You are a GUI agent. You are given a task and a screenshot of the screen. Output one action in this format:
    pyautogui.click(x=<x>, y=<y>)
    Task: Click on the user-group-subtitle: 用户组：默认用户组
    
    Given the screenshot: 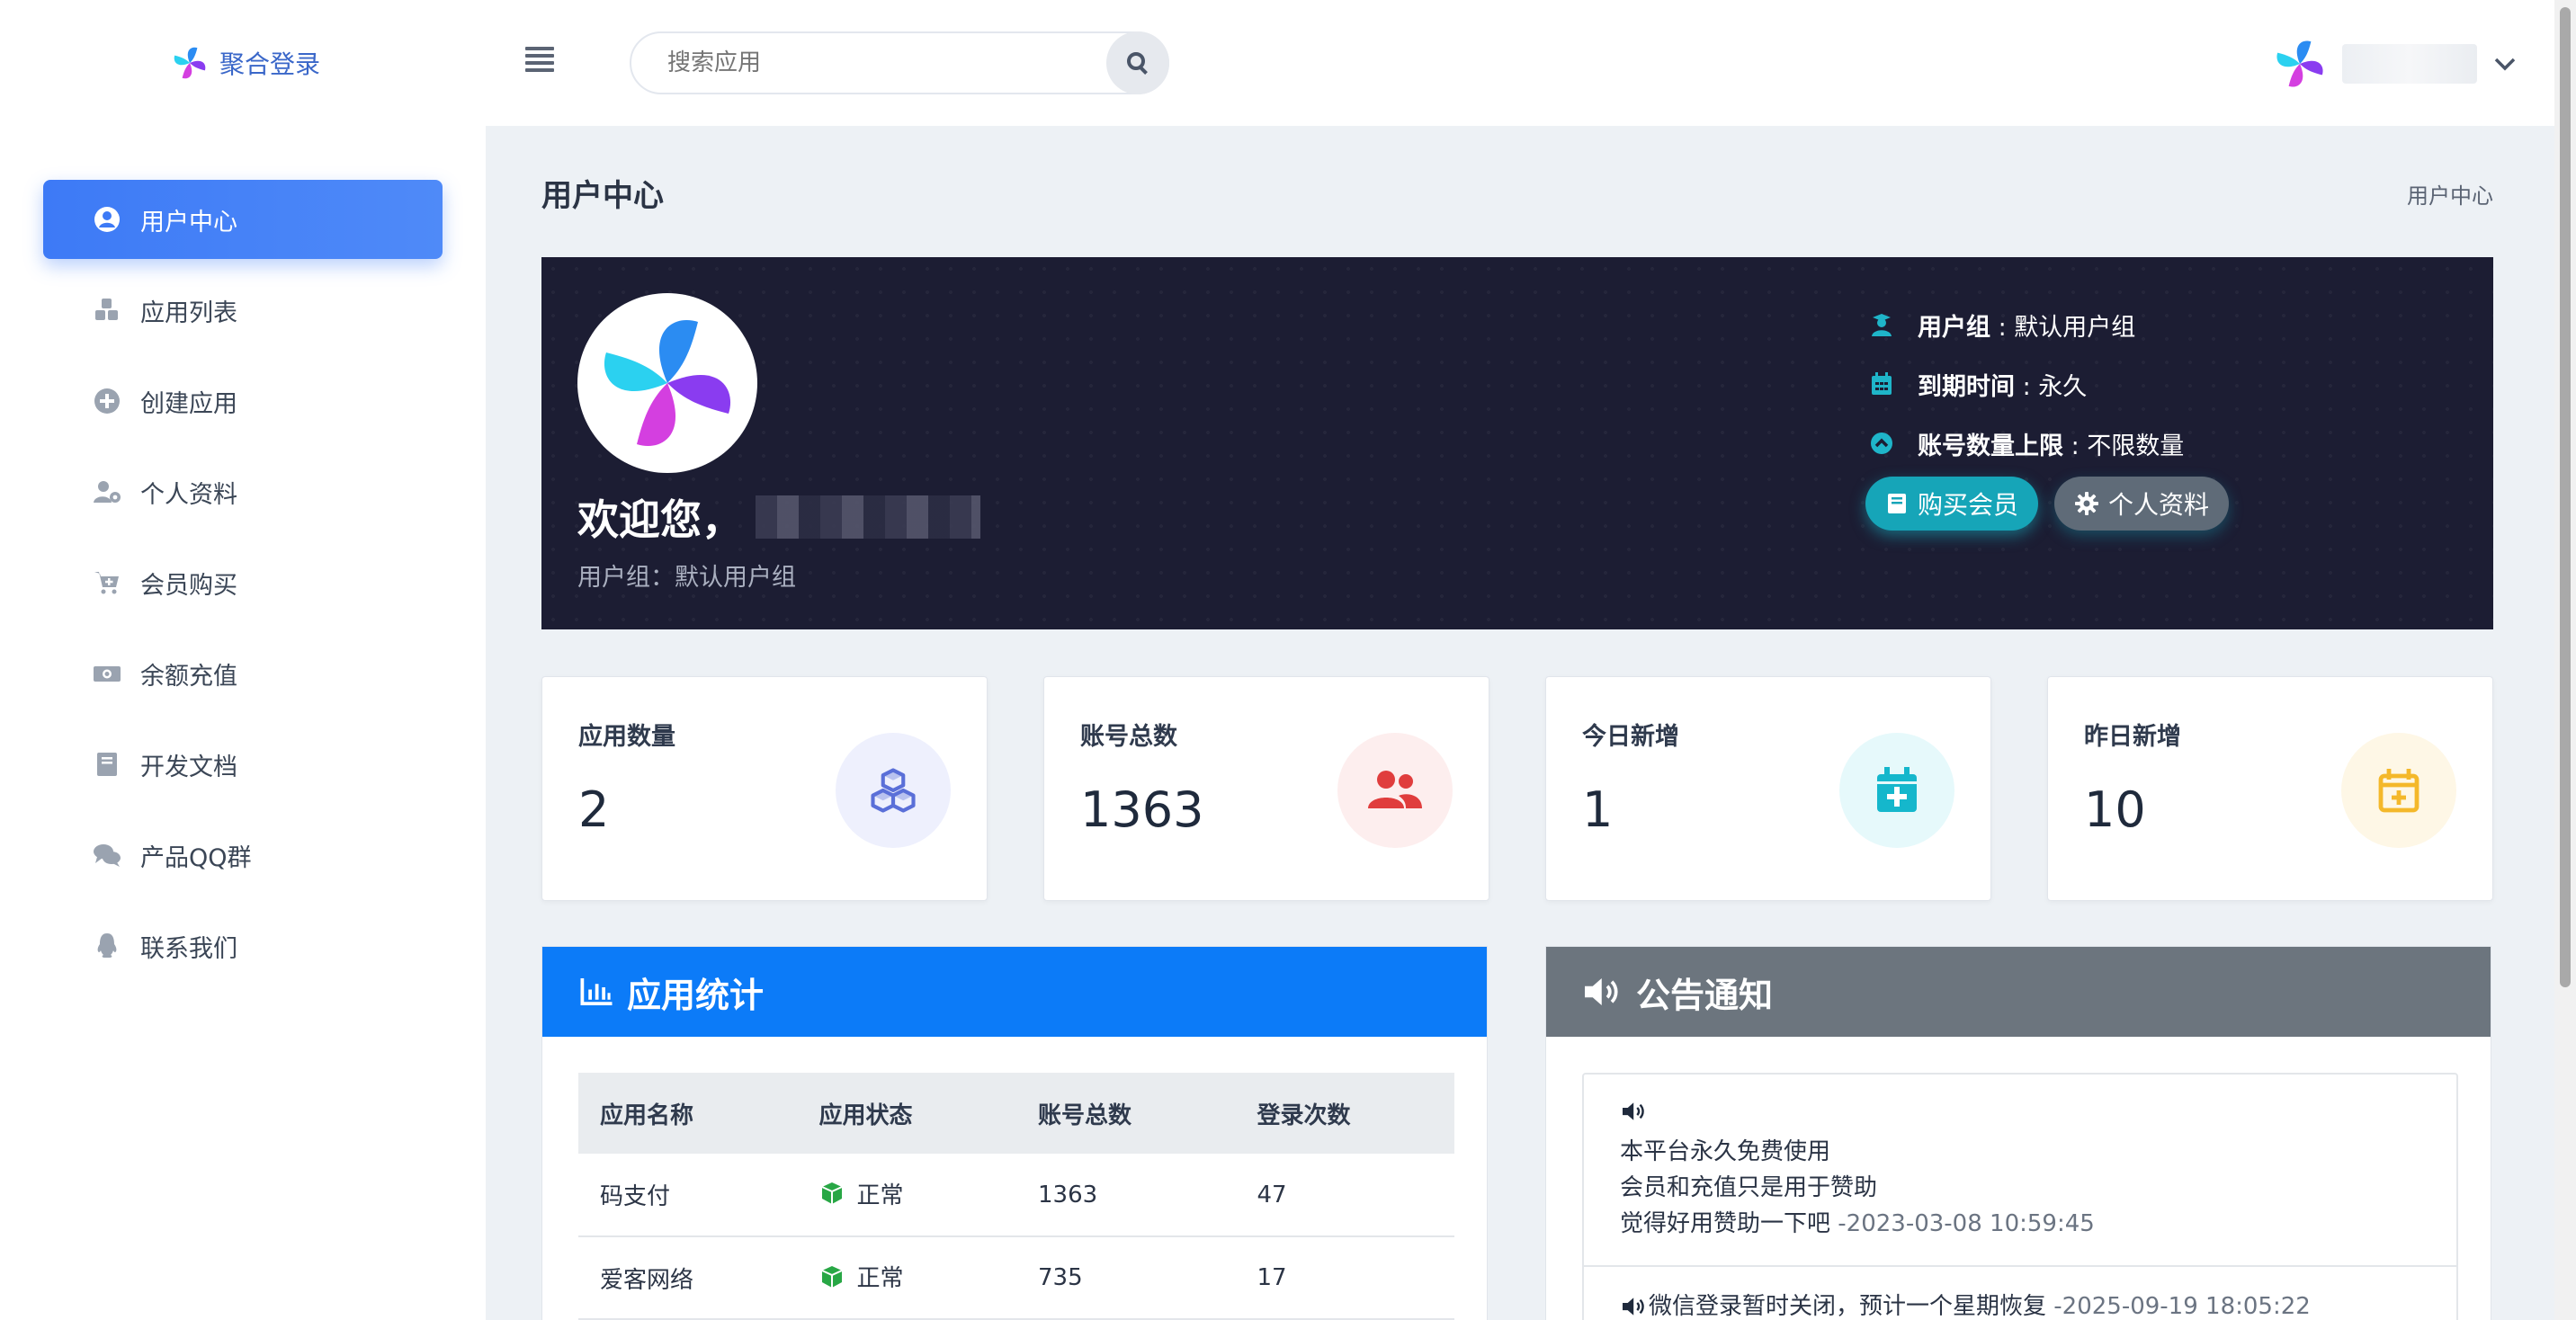 What is the action you would take?
    pyautogui.click(x=686, y=578)
    